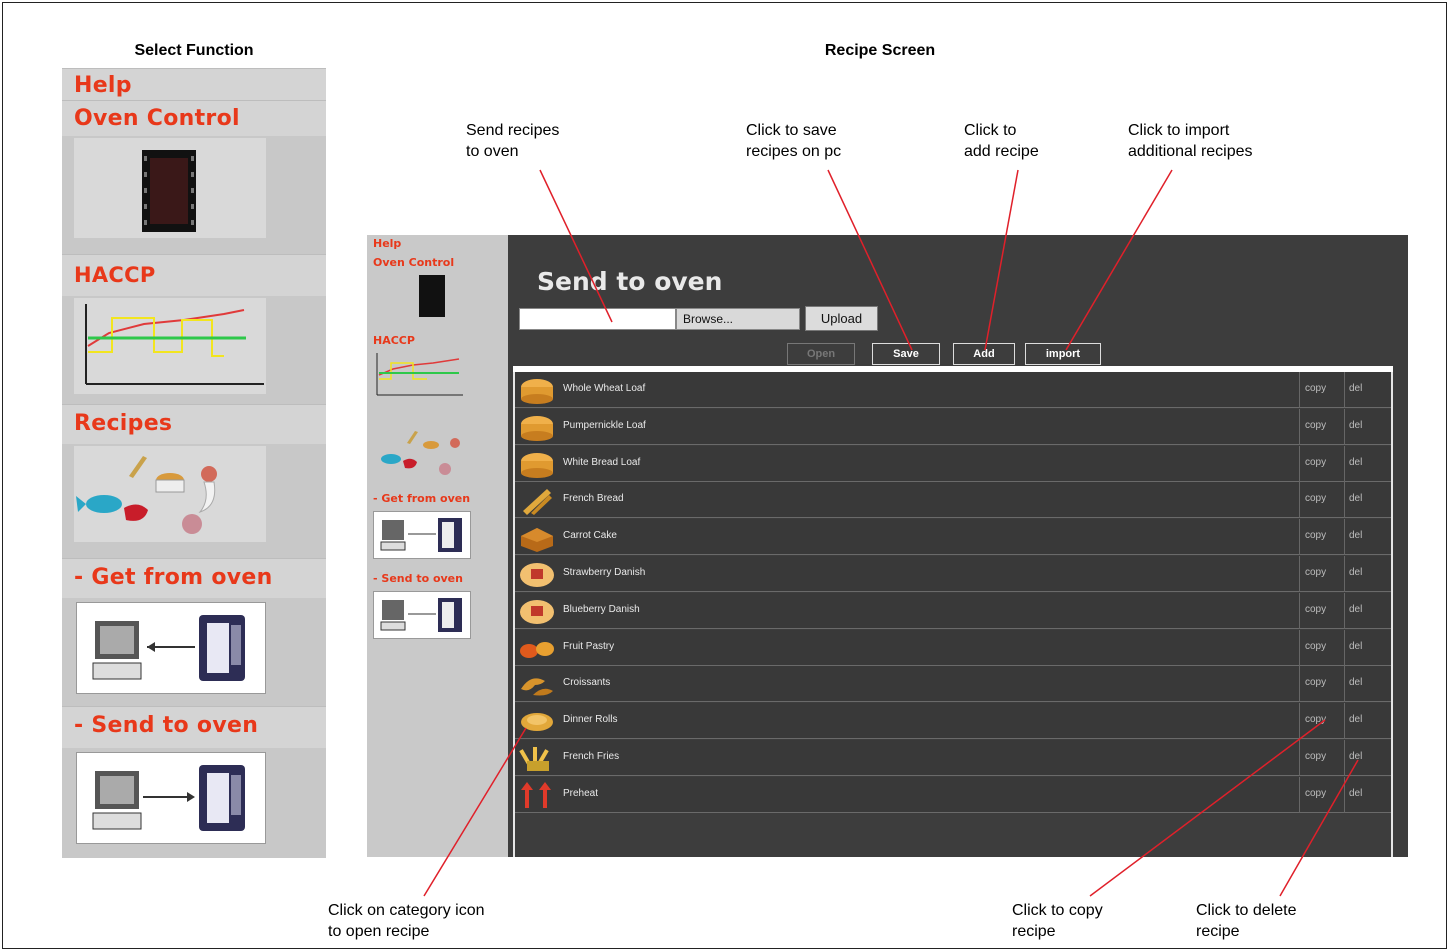  What do you see at coordinates (593, 499) in the screenshot?
I see `recipe-name: French Bread` at bounding box center [593, 499].